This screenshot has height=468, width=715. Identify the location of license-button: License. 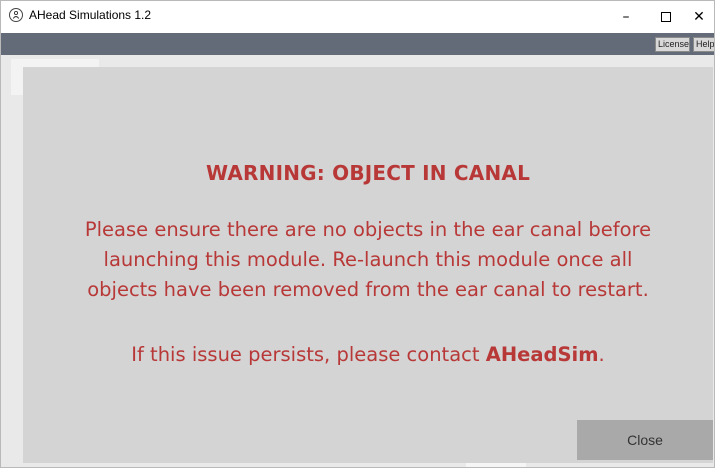
(672, 44).